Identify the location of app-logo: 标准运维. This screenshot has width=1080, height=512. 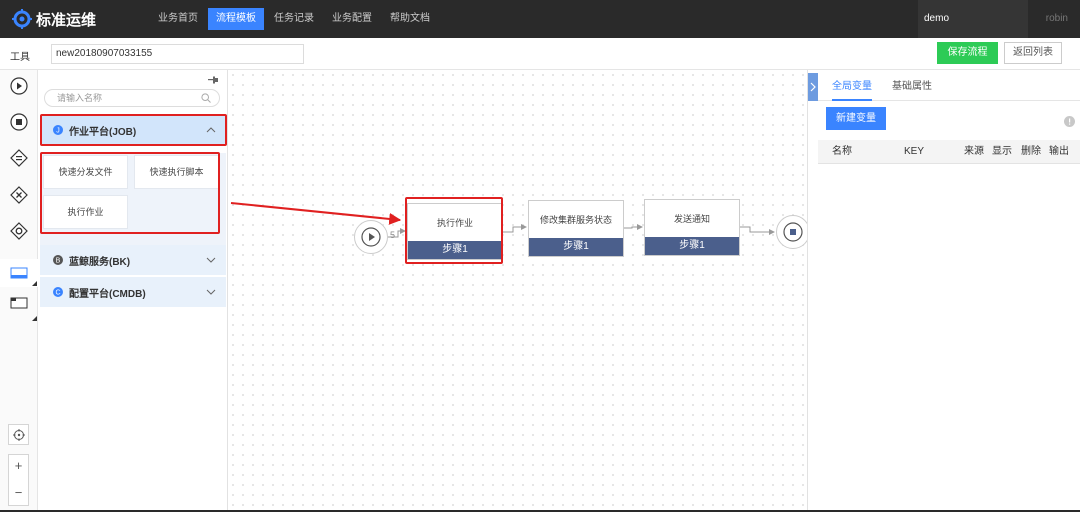
(75, 19).